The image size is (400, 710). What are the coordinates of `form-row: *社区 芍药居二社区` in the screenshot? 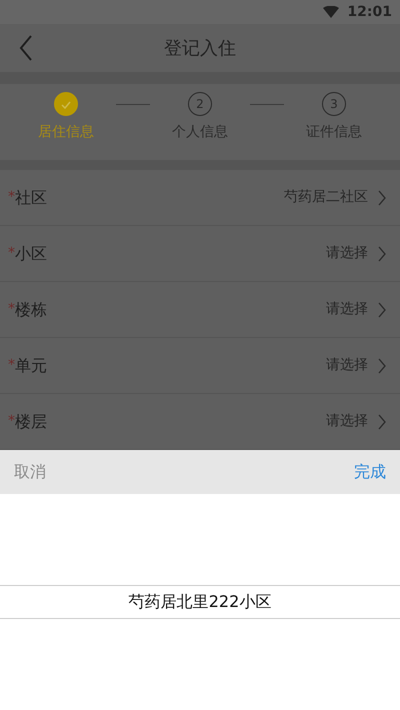 It's located at (200, 198).